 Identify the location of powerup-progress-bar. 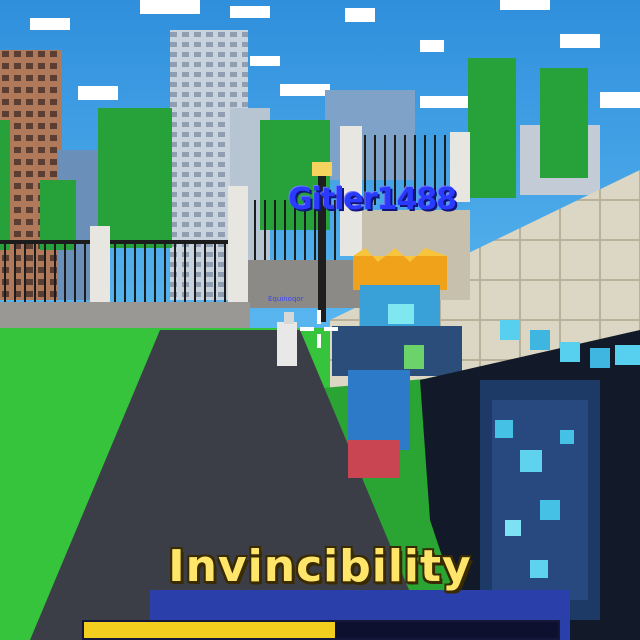
(321, 630).